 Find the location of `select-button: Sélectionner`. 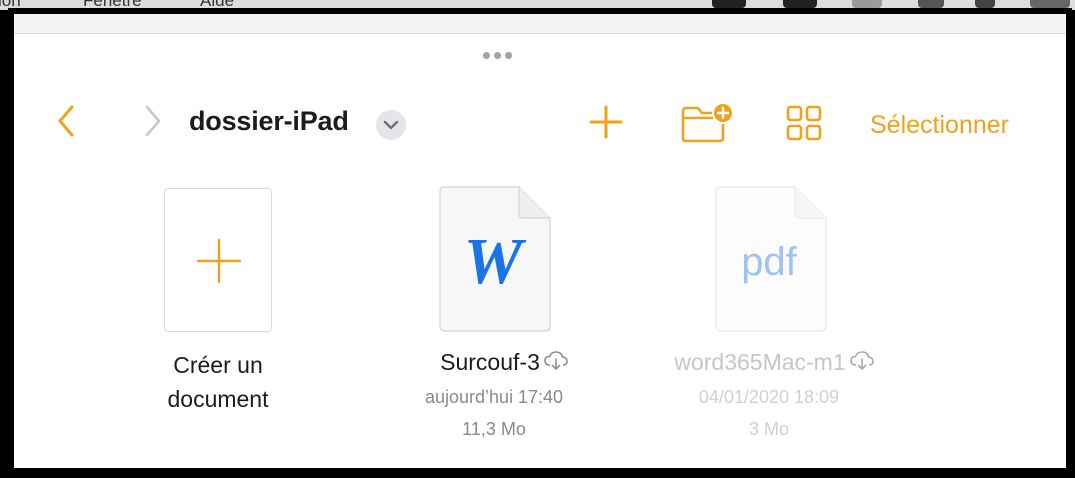

select-button: Sélectionner is located at coordinates (939, 125).